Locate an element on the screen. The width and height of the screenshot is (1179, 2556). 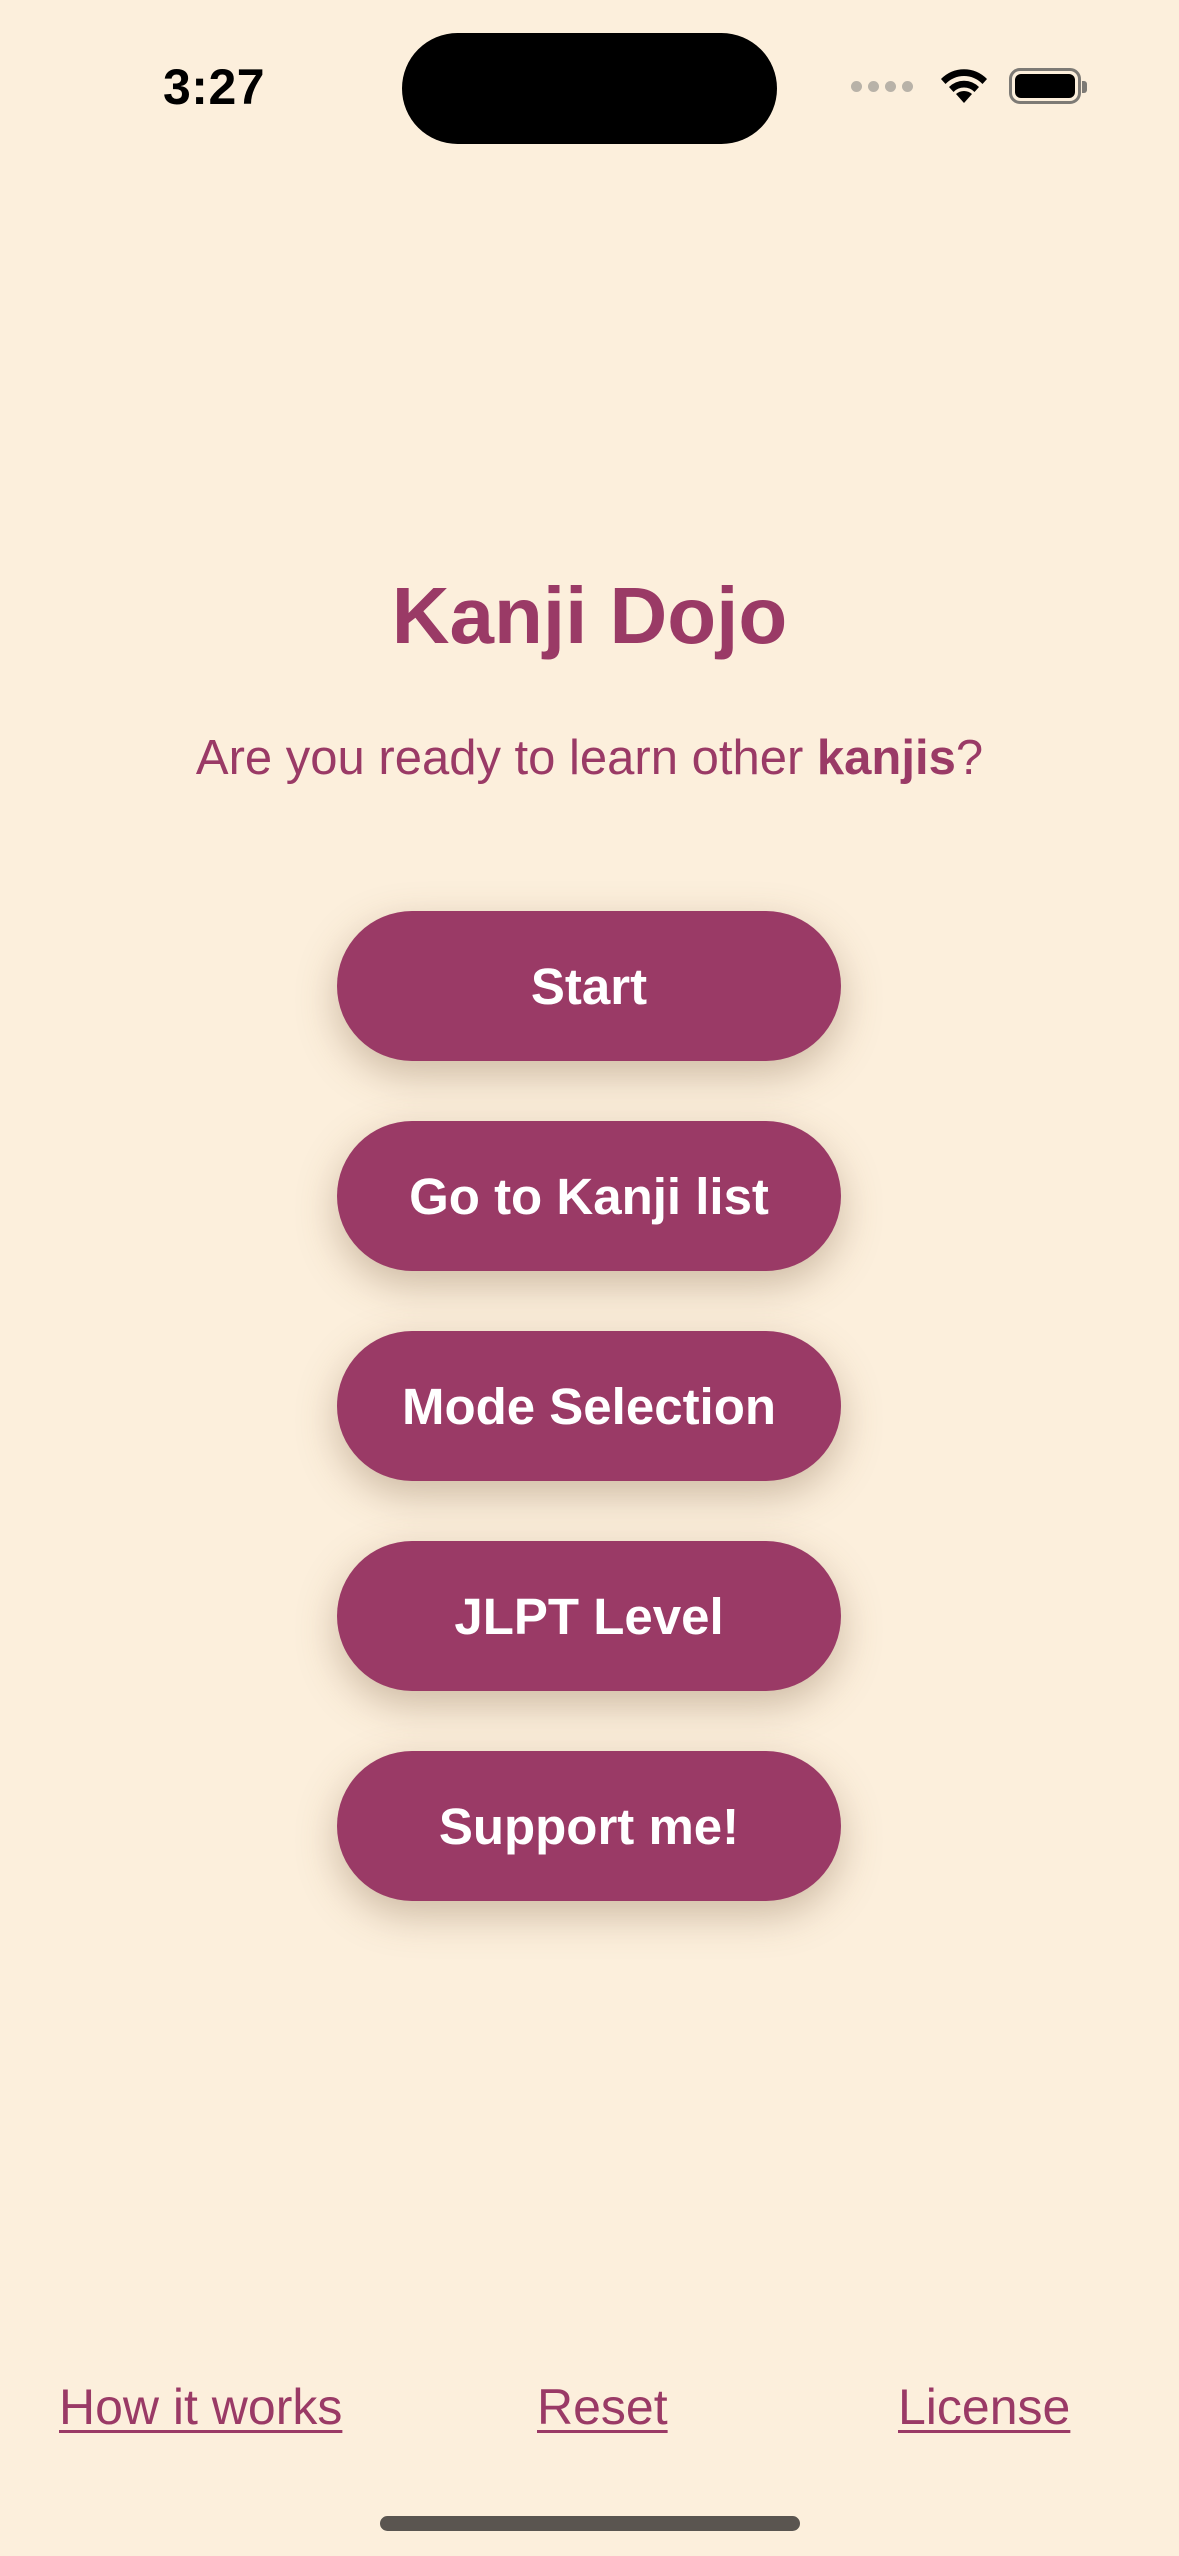
how-it-works-link: How it works is located at coordinates (200, 2407).